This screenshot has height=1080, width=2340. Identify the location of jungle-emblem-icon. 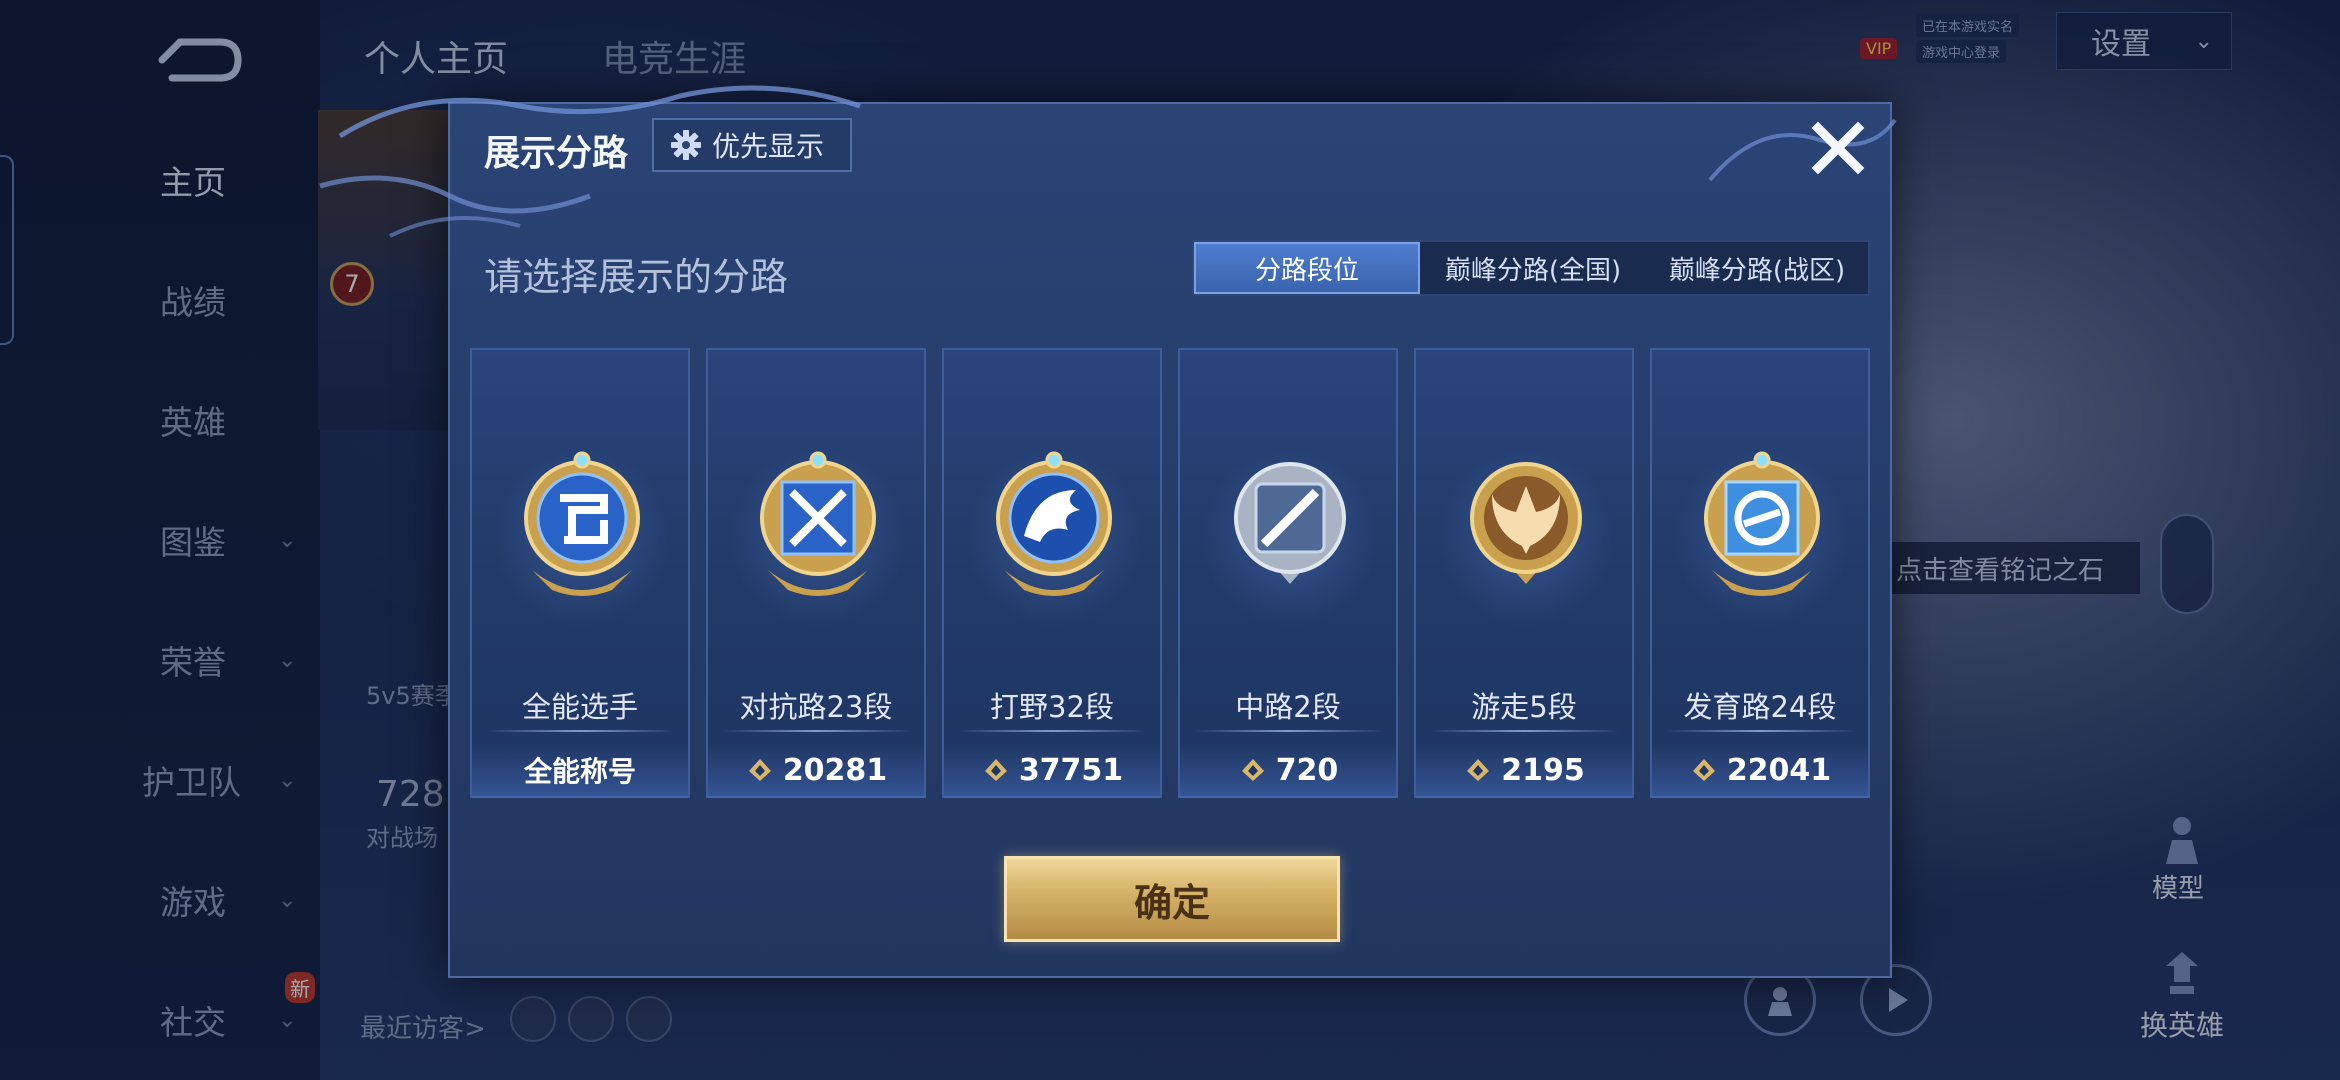
(1054, 523).